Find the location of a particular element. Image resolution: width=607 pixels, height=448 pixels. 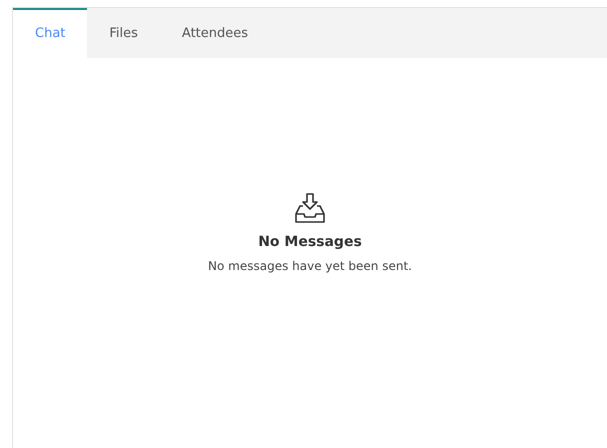

inbox-download-icon is located at coordinates (310, 208).